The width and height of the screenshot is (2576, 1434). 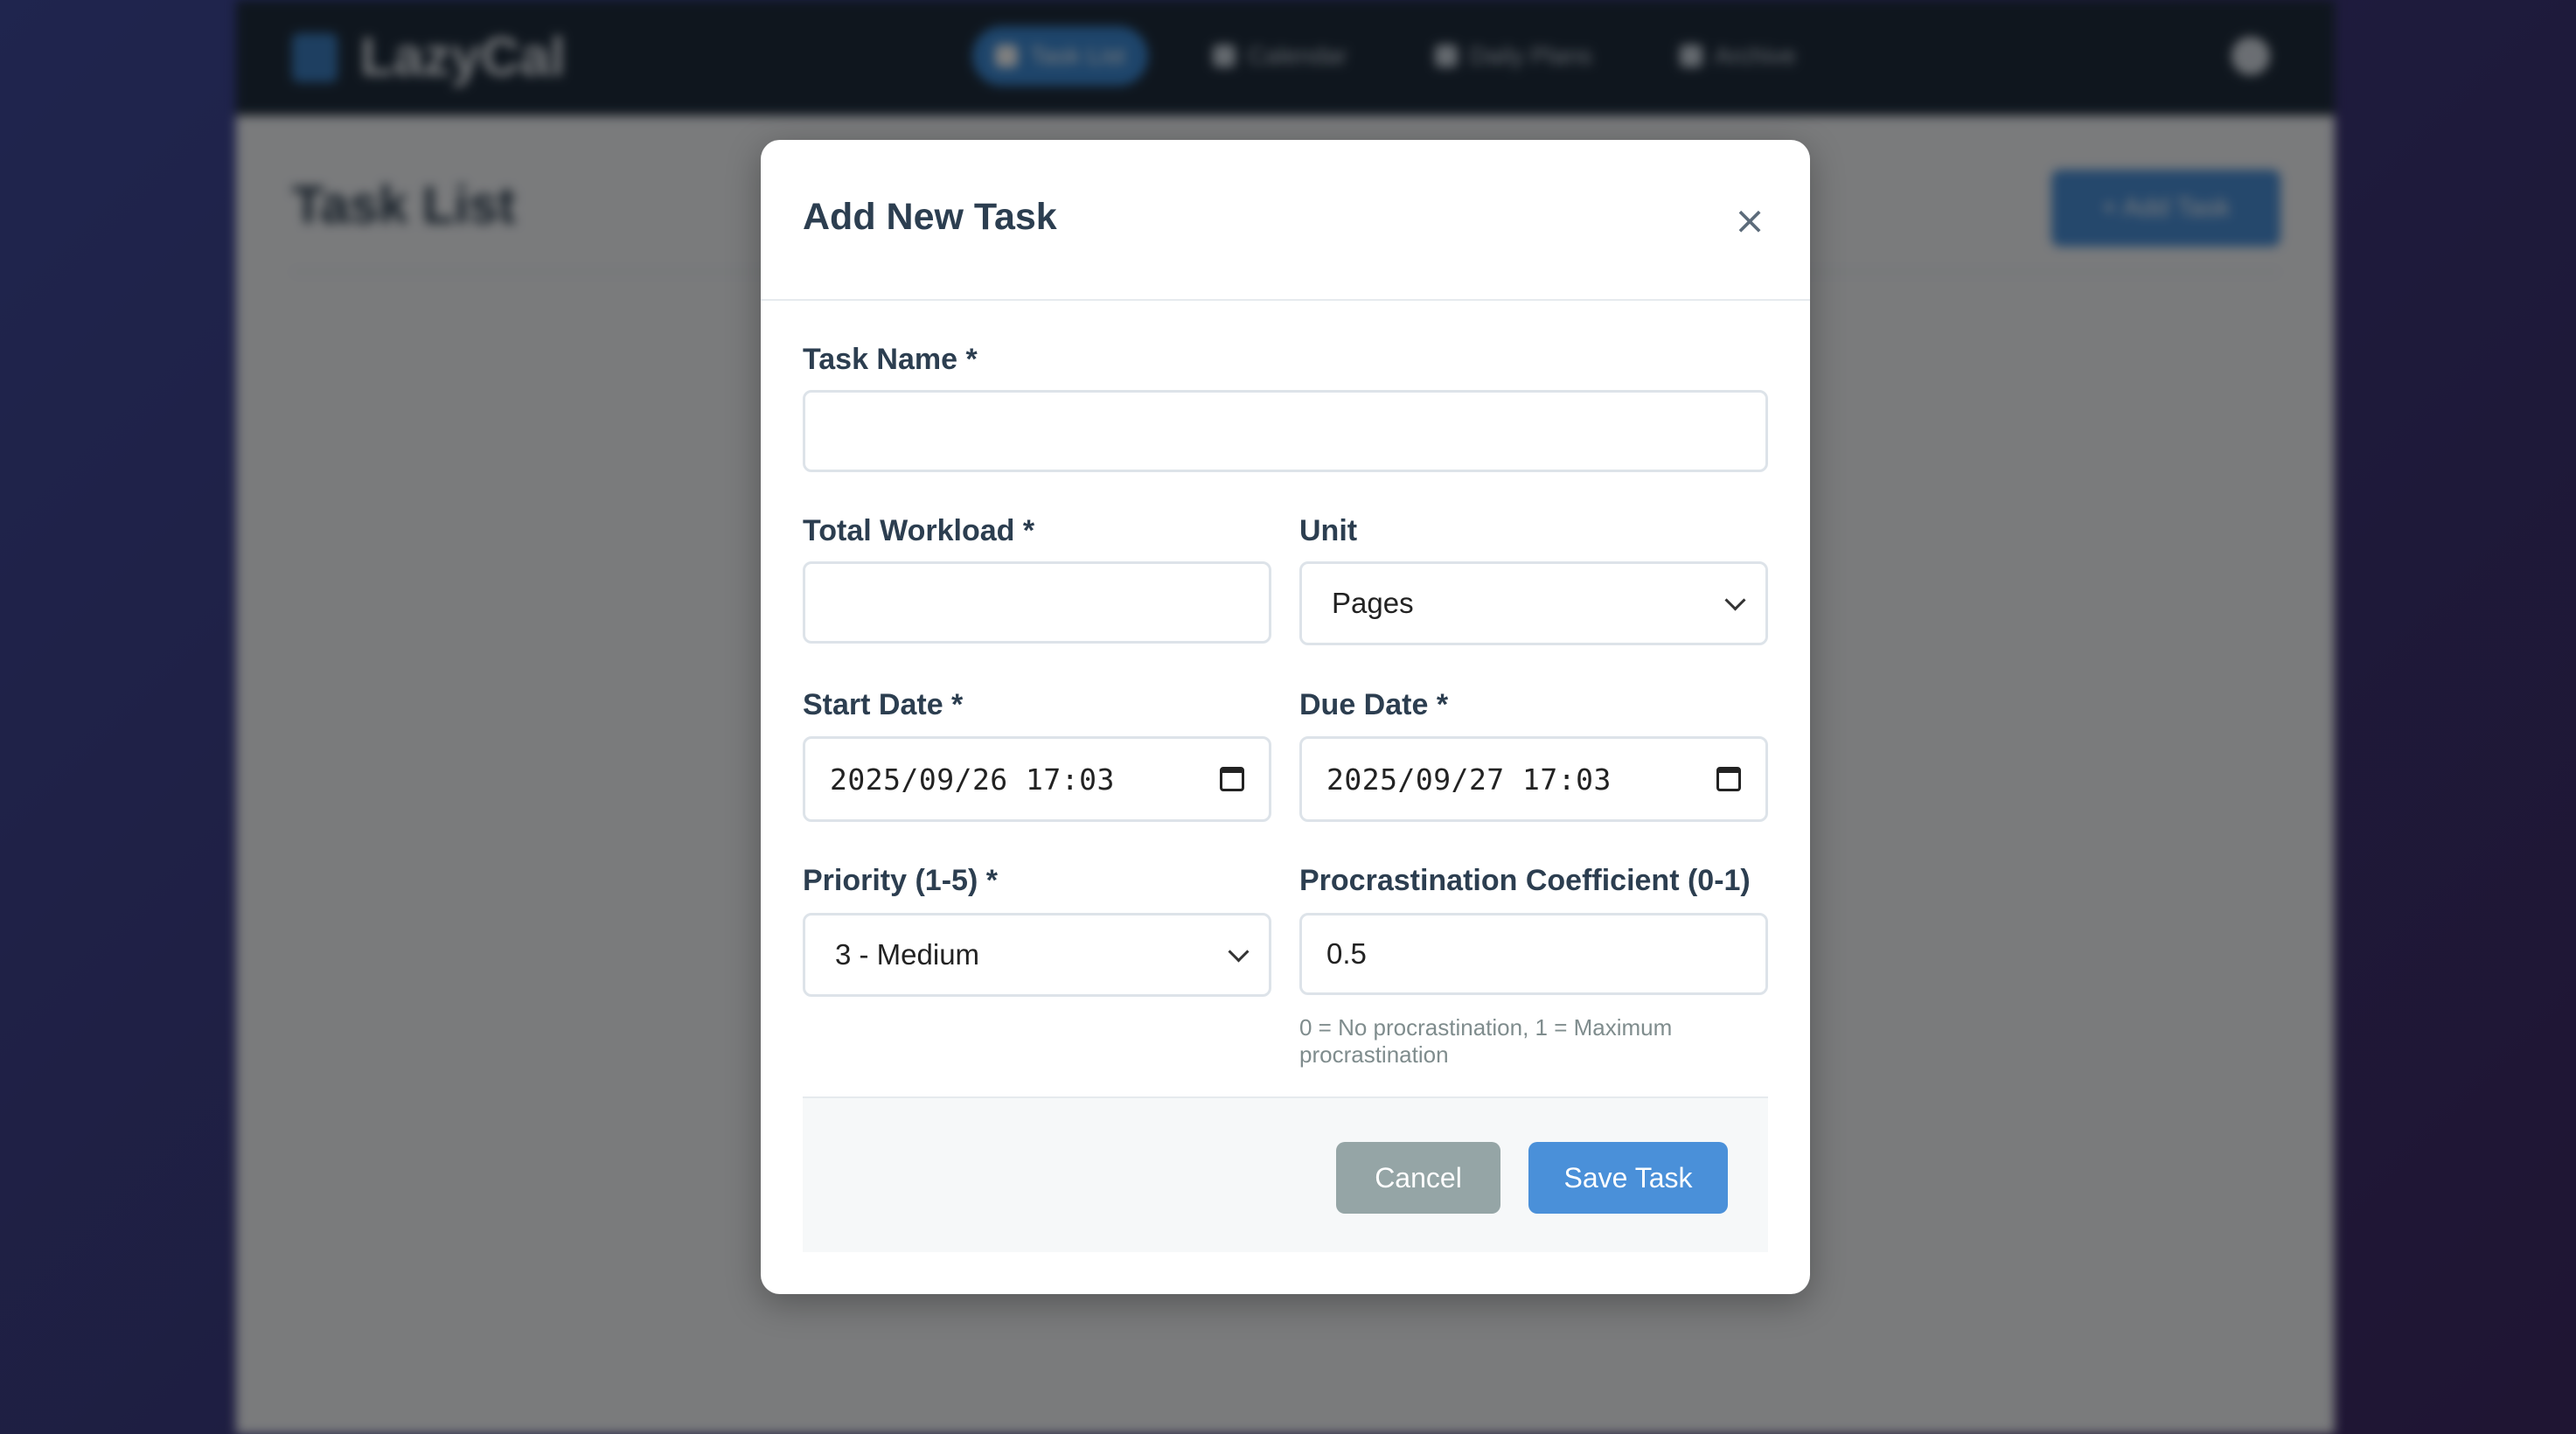 I want to click on modal-footer: Cancel Save Task, so click(x=1285, y=1174).